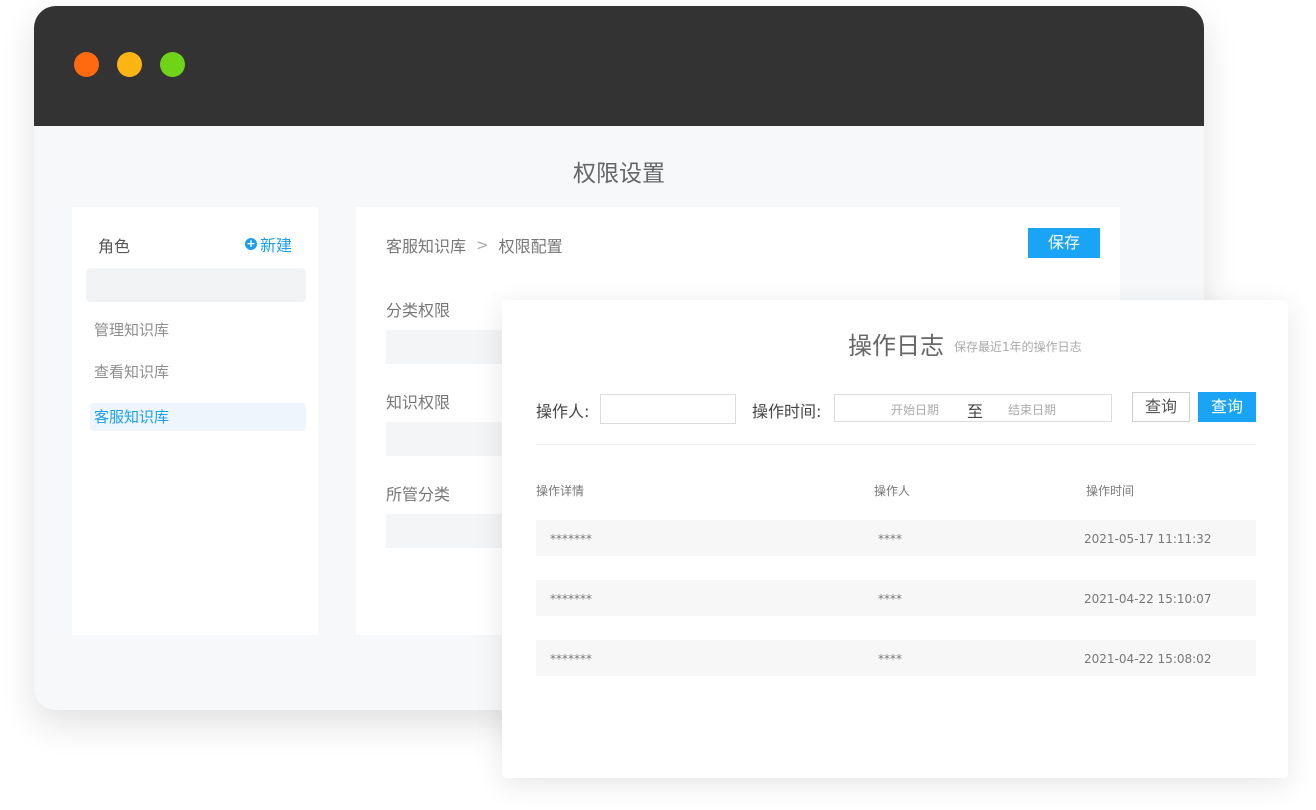 This screenshot has width=1316, height=810. Describe the element at coordinates (131, 329) in the screenshot. I see `role-item-manage: 管理知识库` at that location.